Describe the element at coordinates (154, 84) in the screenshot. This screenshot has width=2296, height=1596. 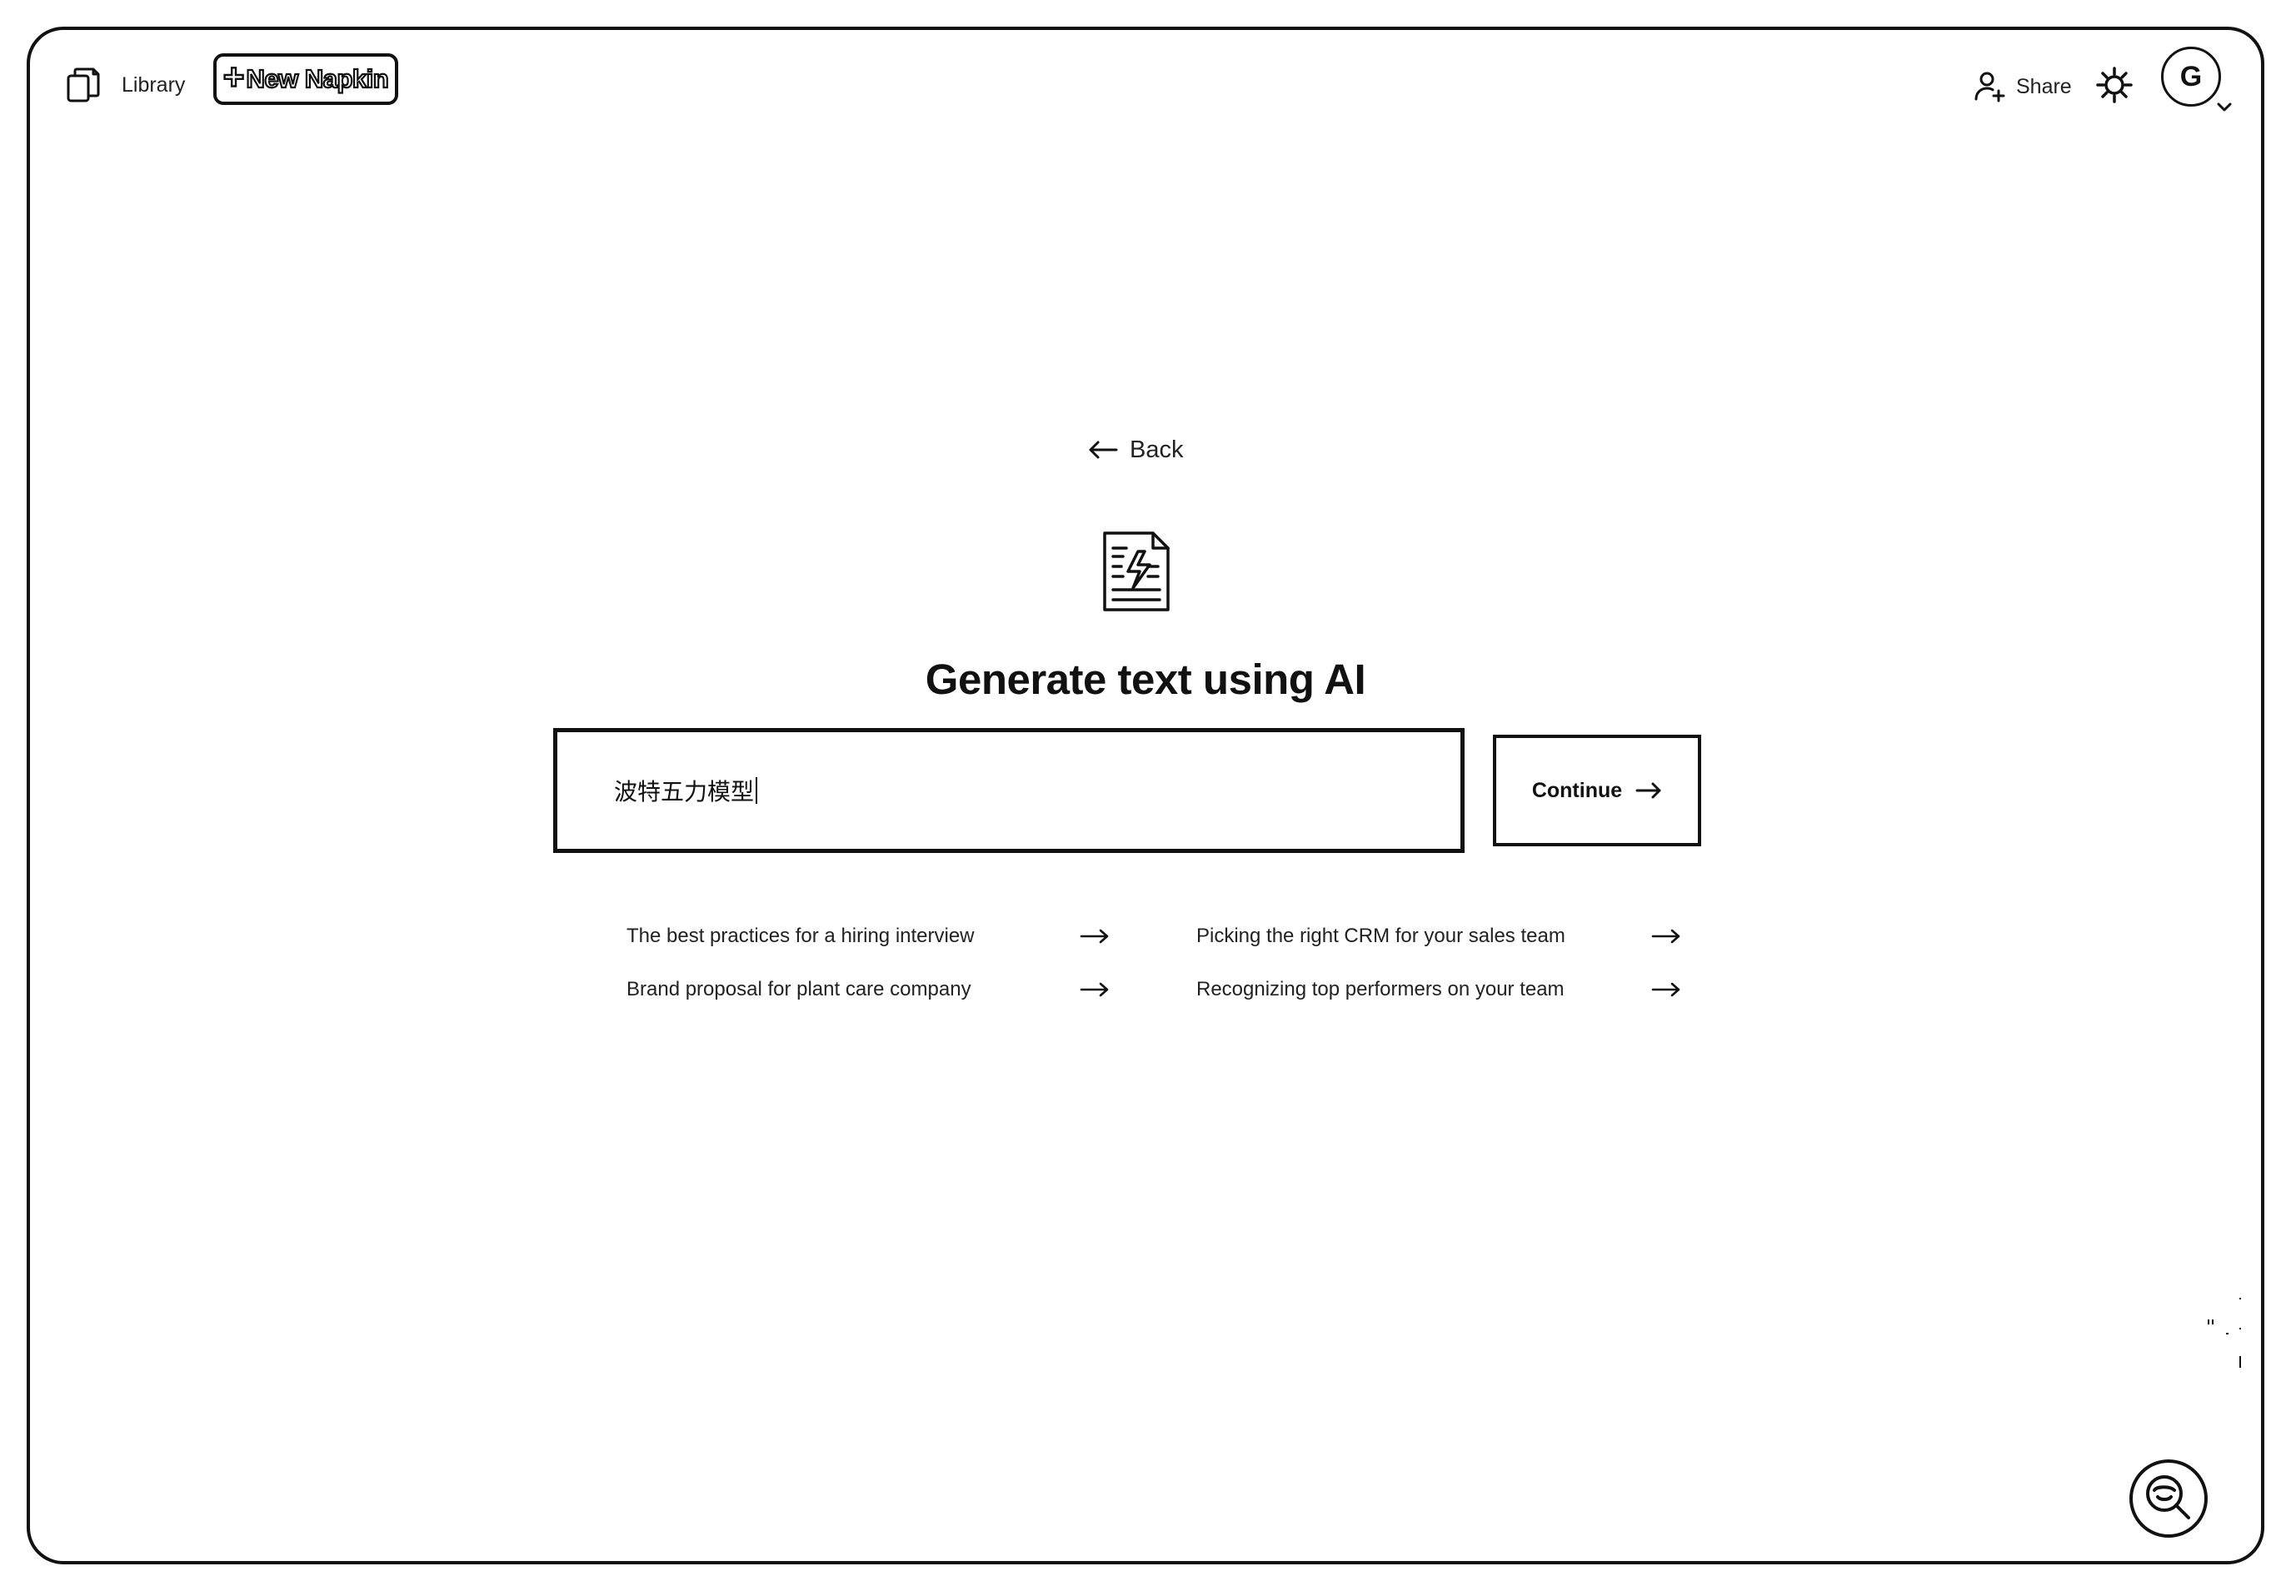
I see `library-label: Library` at that location.